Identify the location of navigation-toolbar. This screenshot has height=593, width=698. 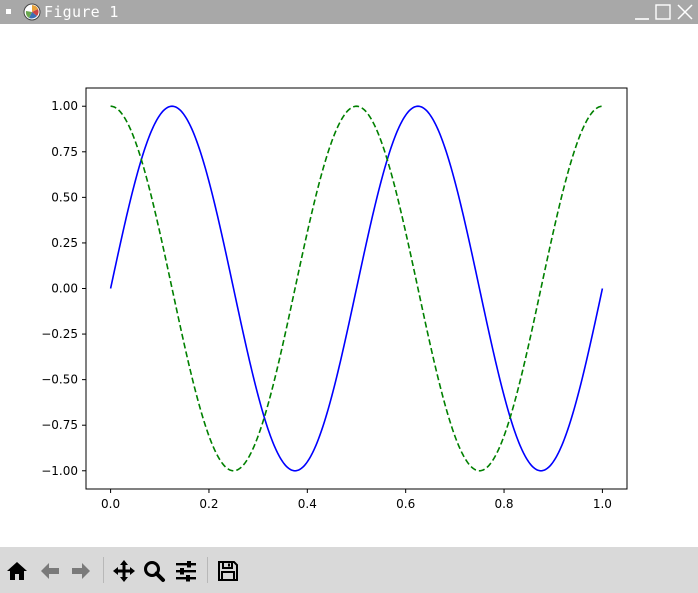
(349, 570).